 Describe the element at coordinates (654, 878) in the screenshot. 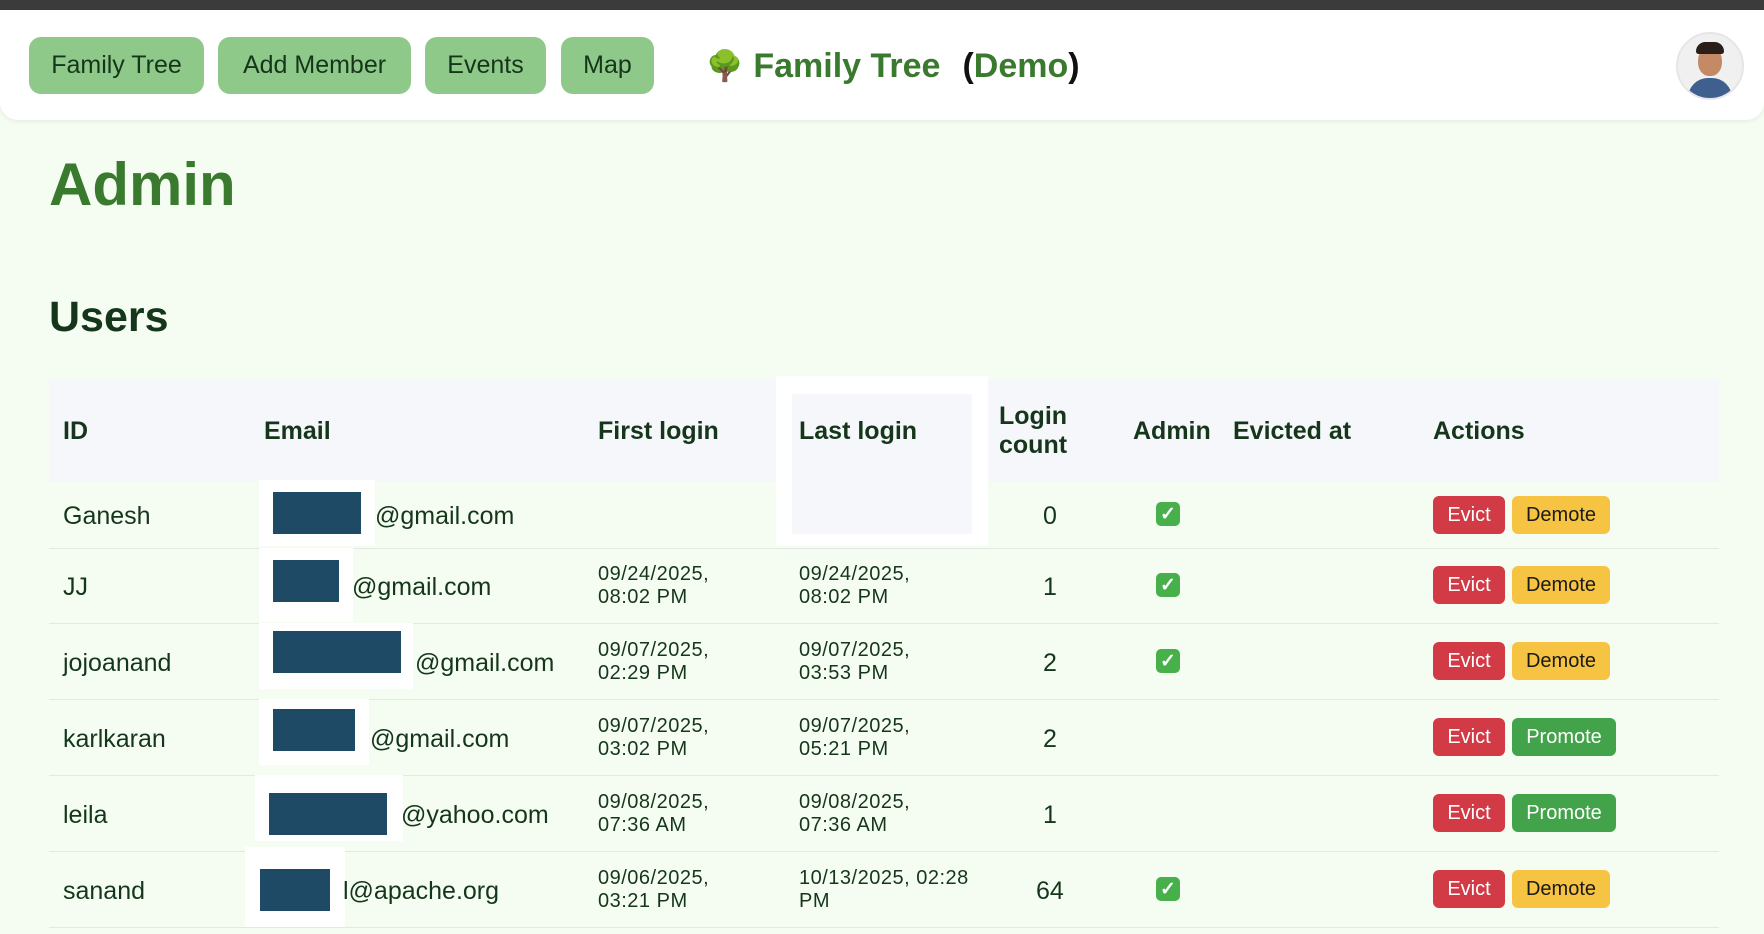

I see `first-login-date: 09/06/2025,` at that location.